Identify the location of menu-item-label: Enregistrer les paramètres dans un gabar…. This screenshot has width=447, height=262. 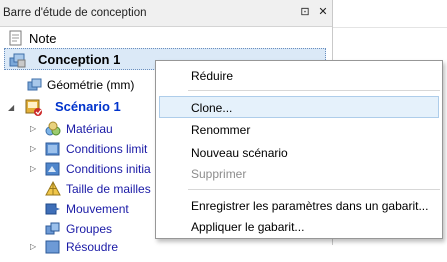
(310, 206).